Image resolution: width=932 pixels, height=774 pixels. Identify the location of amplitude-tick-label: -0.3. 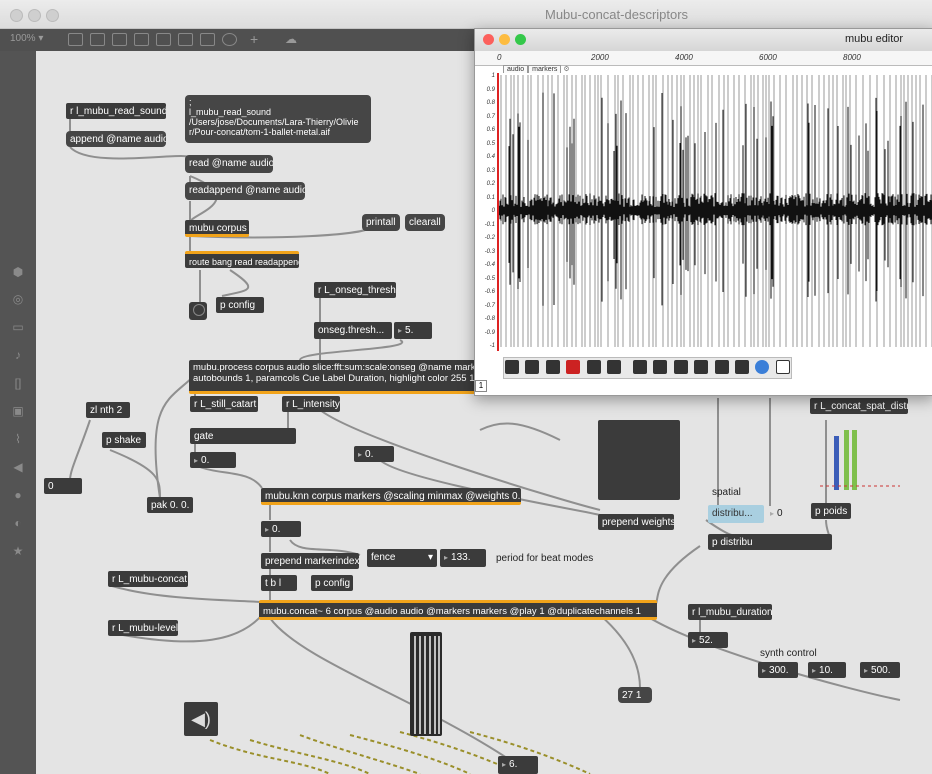
(489, 251).